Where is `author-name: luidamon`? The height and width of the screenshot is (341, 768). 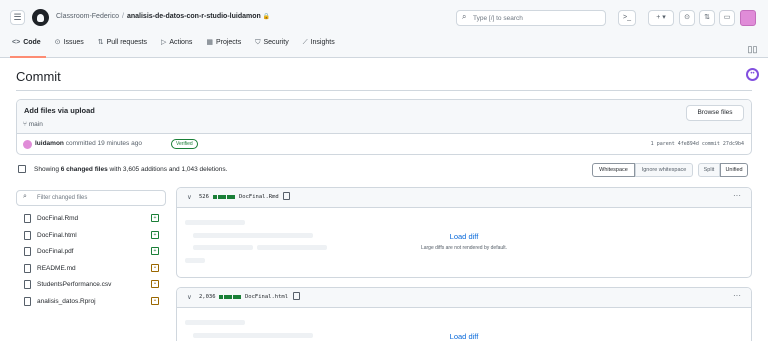
author-name: luidamon is located at coordinates (49, 143).